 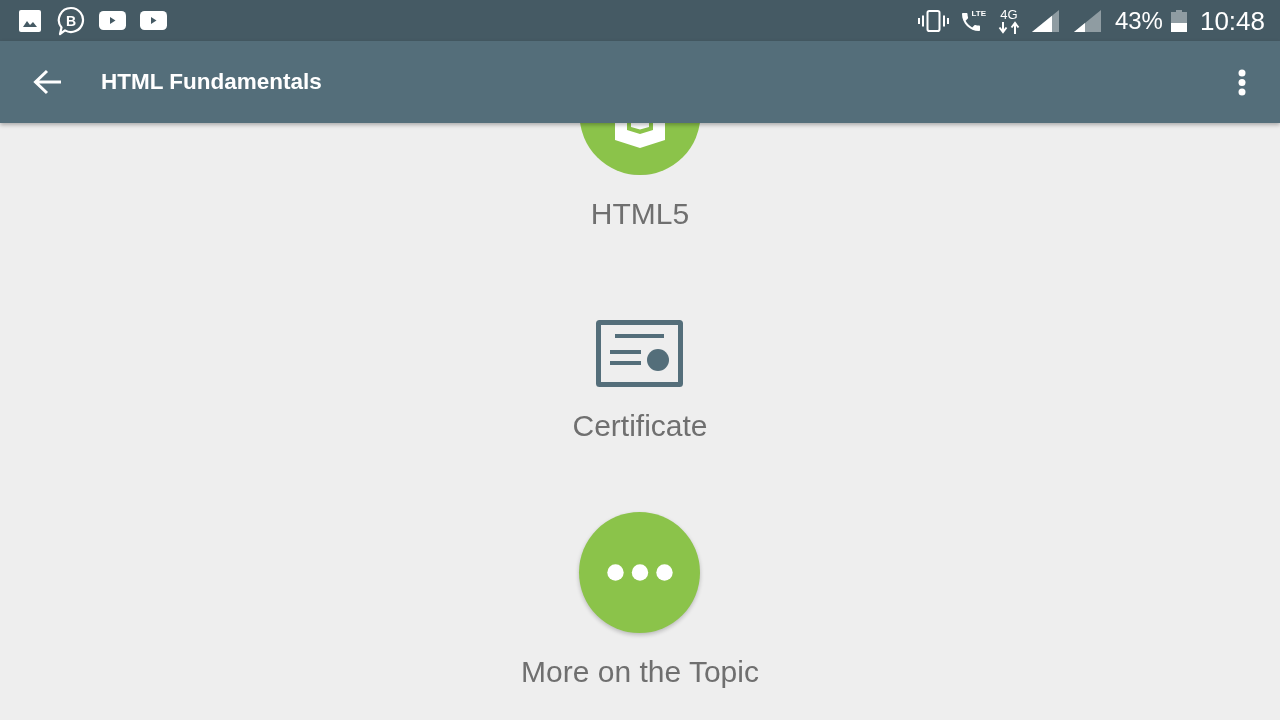 I want to click on battery-icon, so click(x=1178, y=20).